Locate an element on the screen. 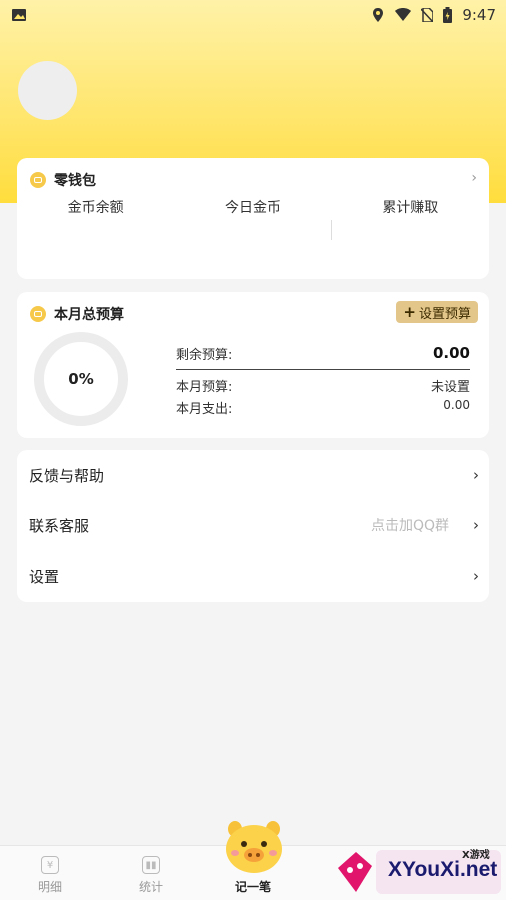 The height and width of the screenshot is (900, 506). budget-title-label: 本月总预算 is located at coordinates (89, 315).